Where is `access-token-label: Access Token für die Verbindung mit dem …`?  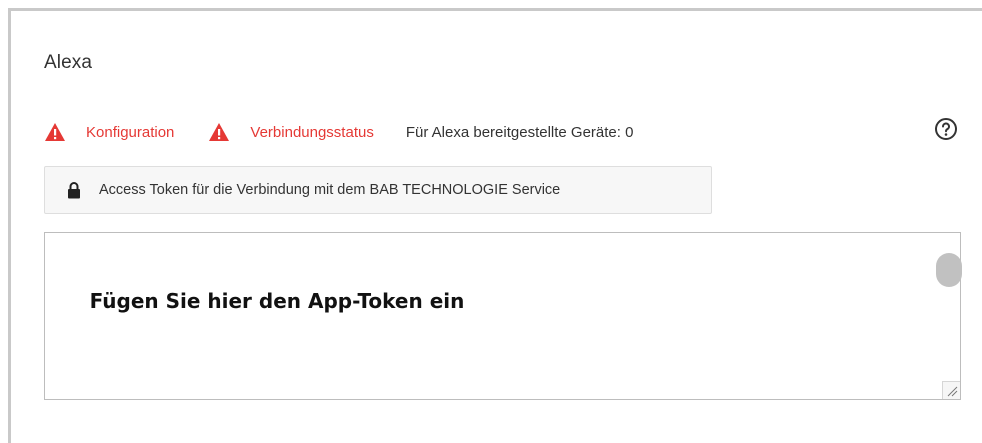 access-token-label: Access Token für die Verbindung mit dem … is located at coordinates (330, 190).